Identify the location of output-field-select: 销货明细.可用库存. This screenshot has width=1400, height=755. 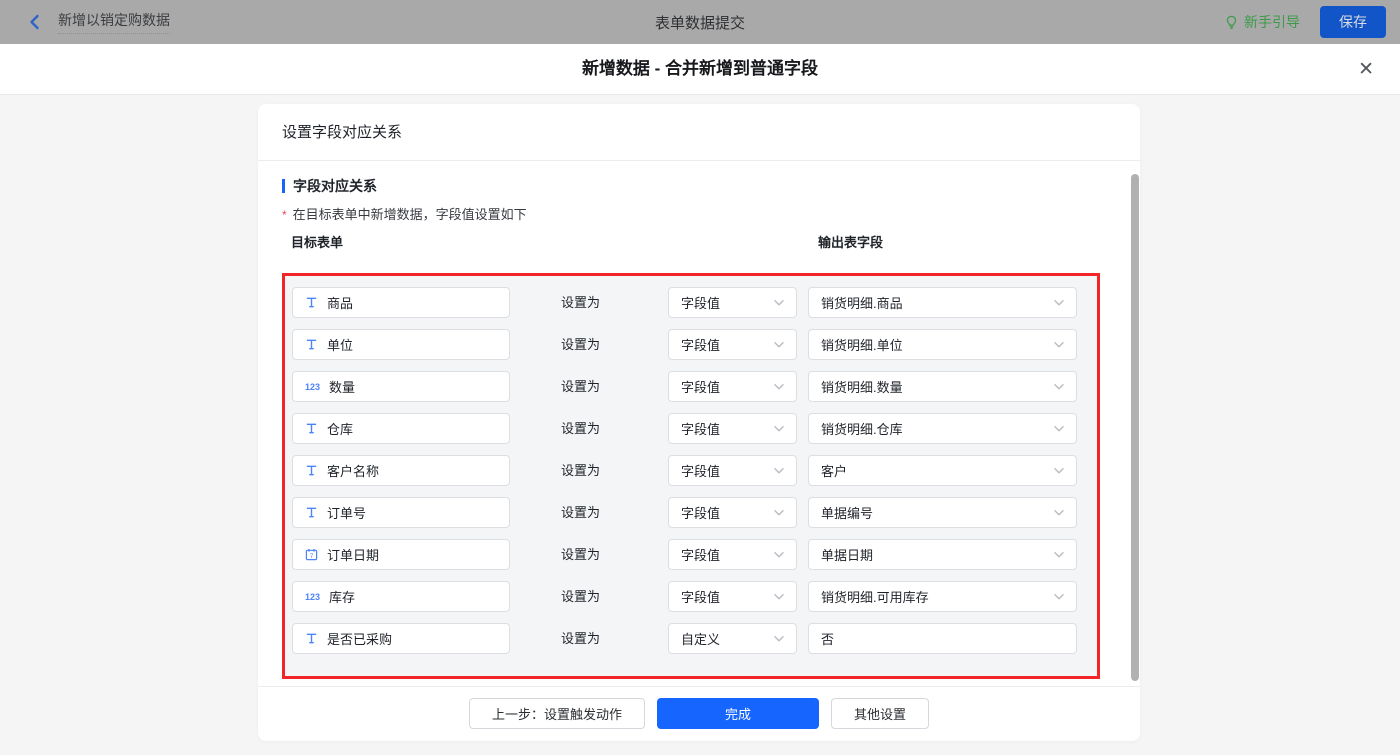
(942, 596).